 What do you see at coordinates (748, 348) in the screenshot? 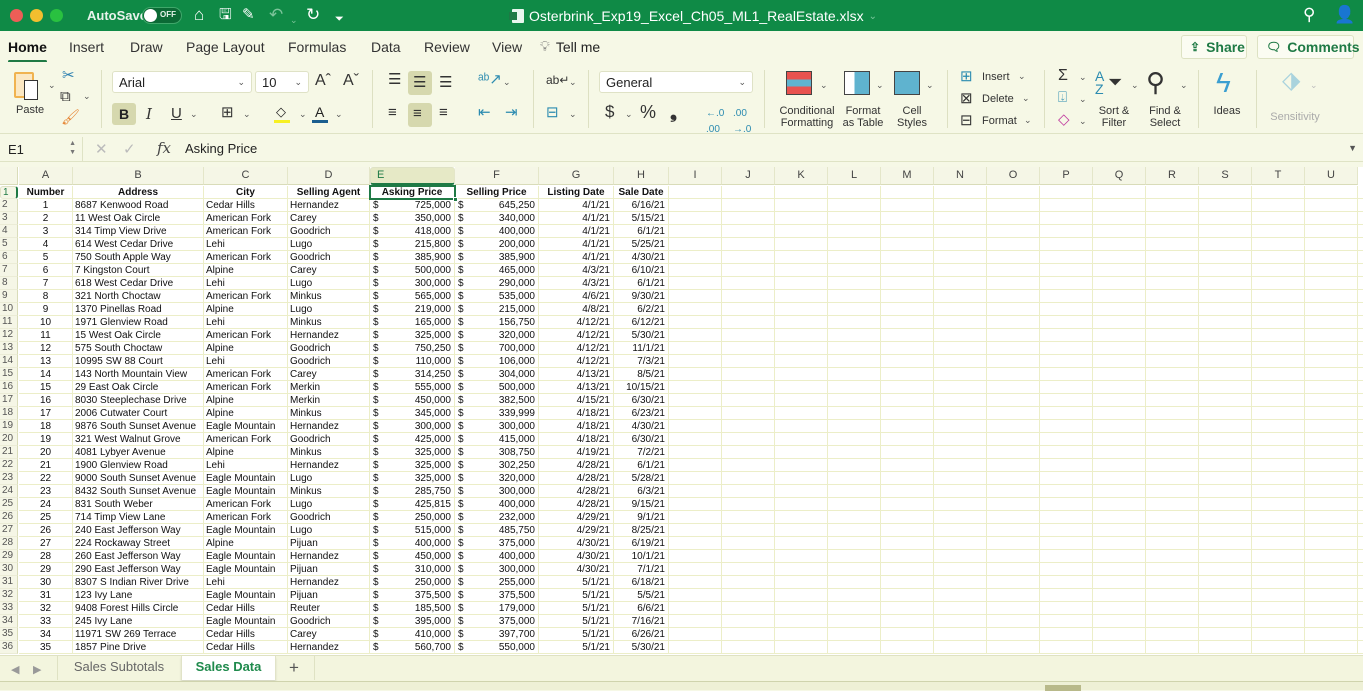
I see `cell-j13` at bounding box center [748, 348].